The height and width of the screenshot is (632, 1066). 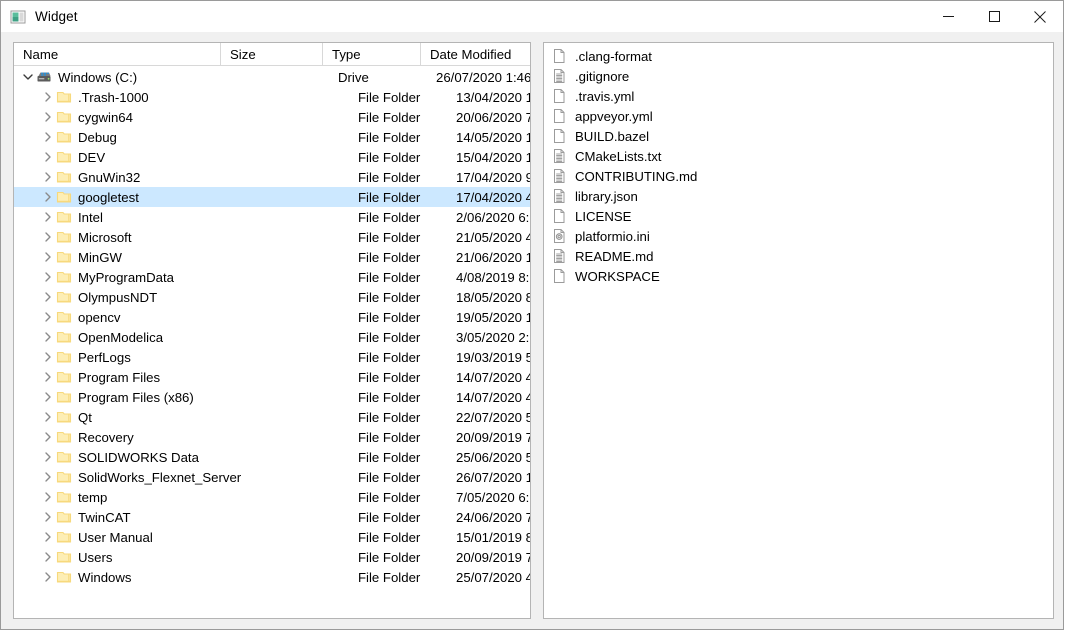 I want to click on tree-row-label: Qt, so click(x=85, y=417).